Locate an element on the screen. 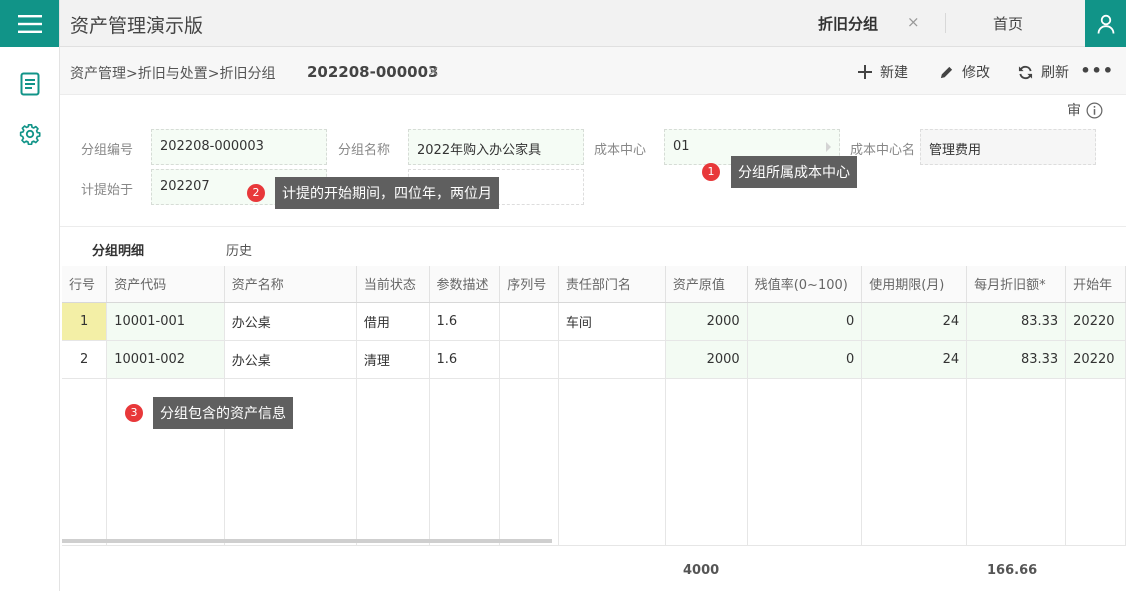  col-header: 每月折旧额* is located at coordinates (1016, 284).